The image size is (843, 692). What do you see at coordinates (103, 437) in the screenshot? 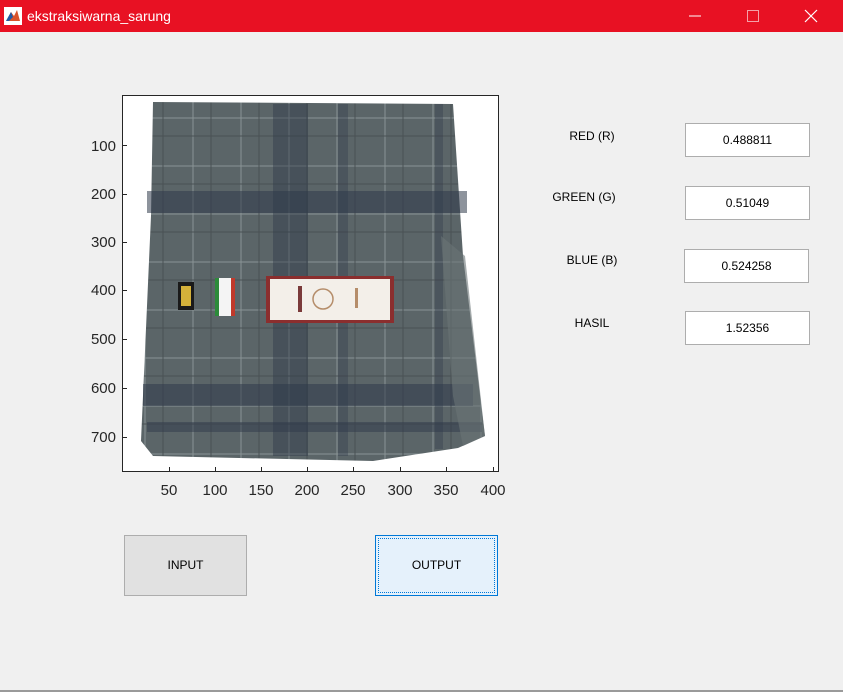
I see `y-tick-label: 700` at bounding box center [103, 437].